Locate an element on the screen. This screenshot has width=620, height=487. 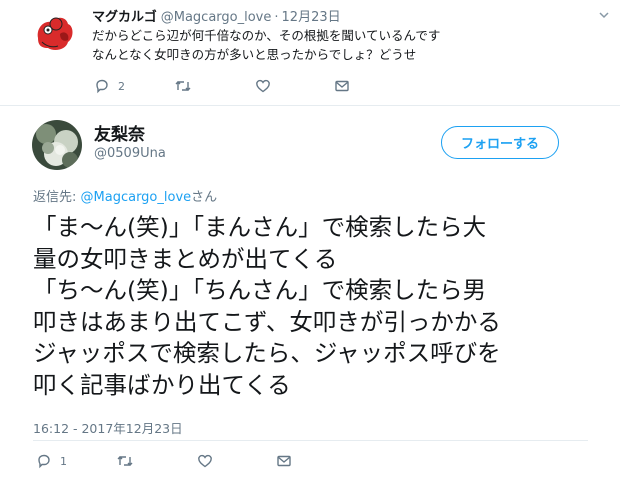
reply-to-mention: @Magcargo_love is located at coordinates (136, 197).